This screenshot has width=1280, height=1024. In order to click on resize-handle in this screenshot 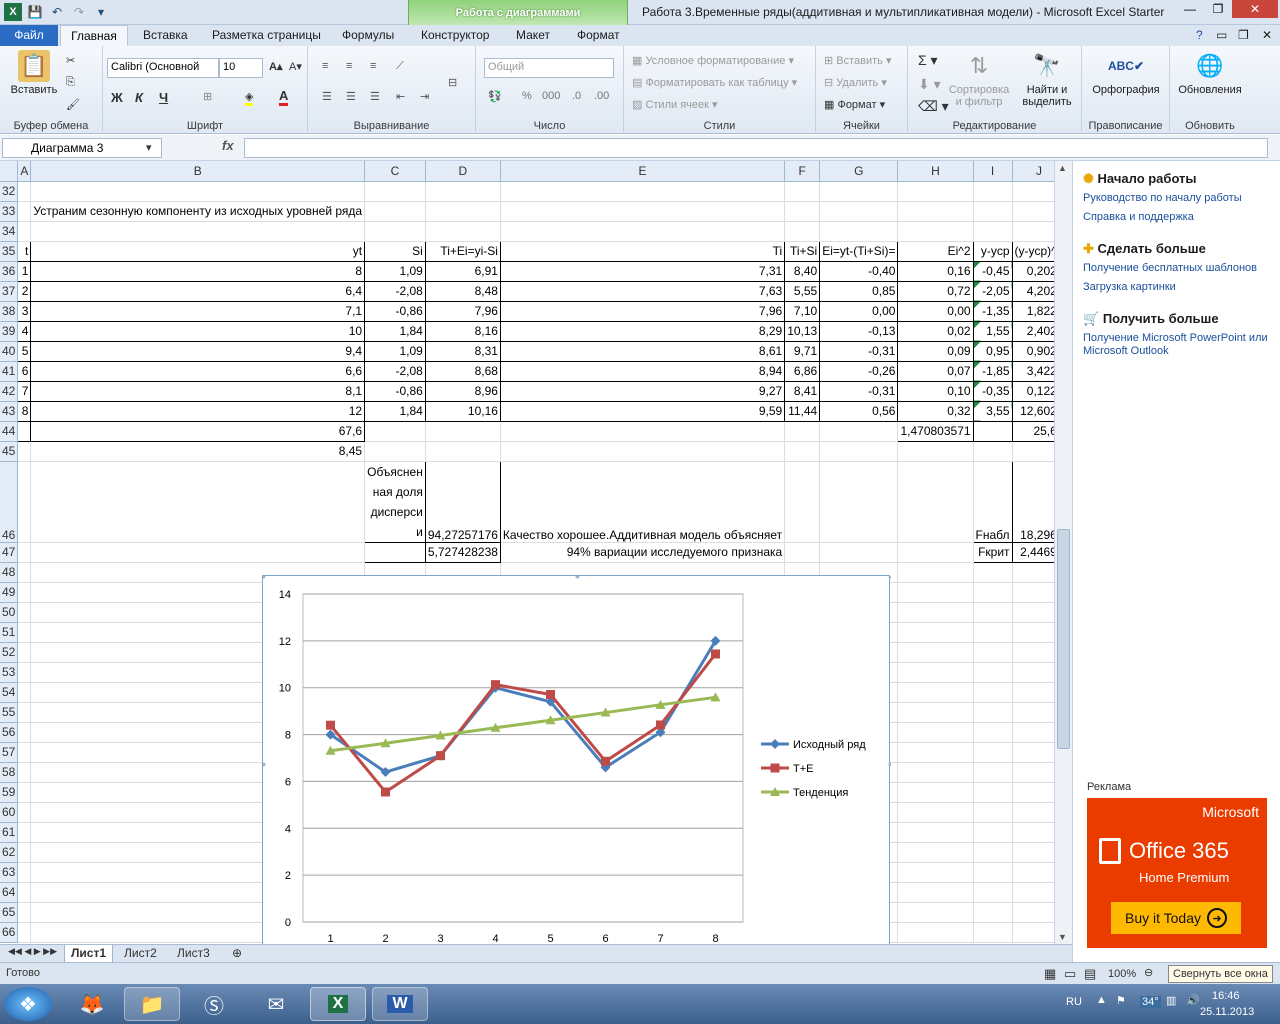, I will do `click(577, 576)`.